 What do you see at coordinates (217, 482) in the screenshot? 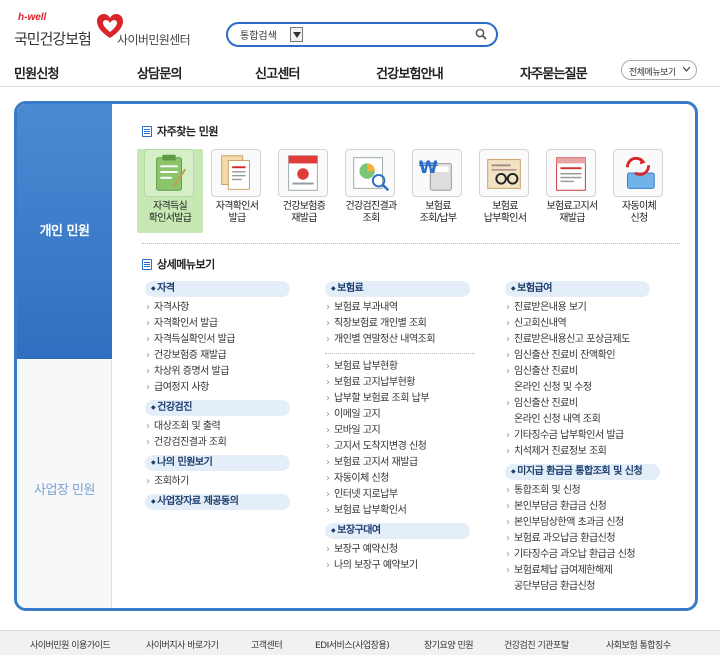
I see `menu-link: 조회하기` at bounding box center [217, 482].